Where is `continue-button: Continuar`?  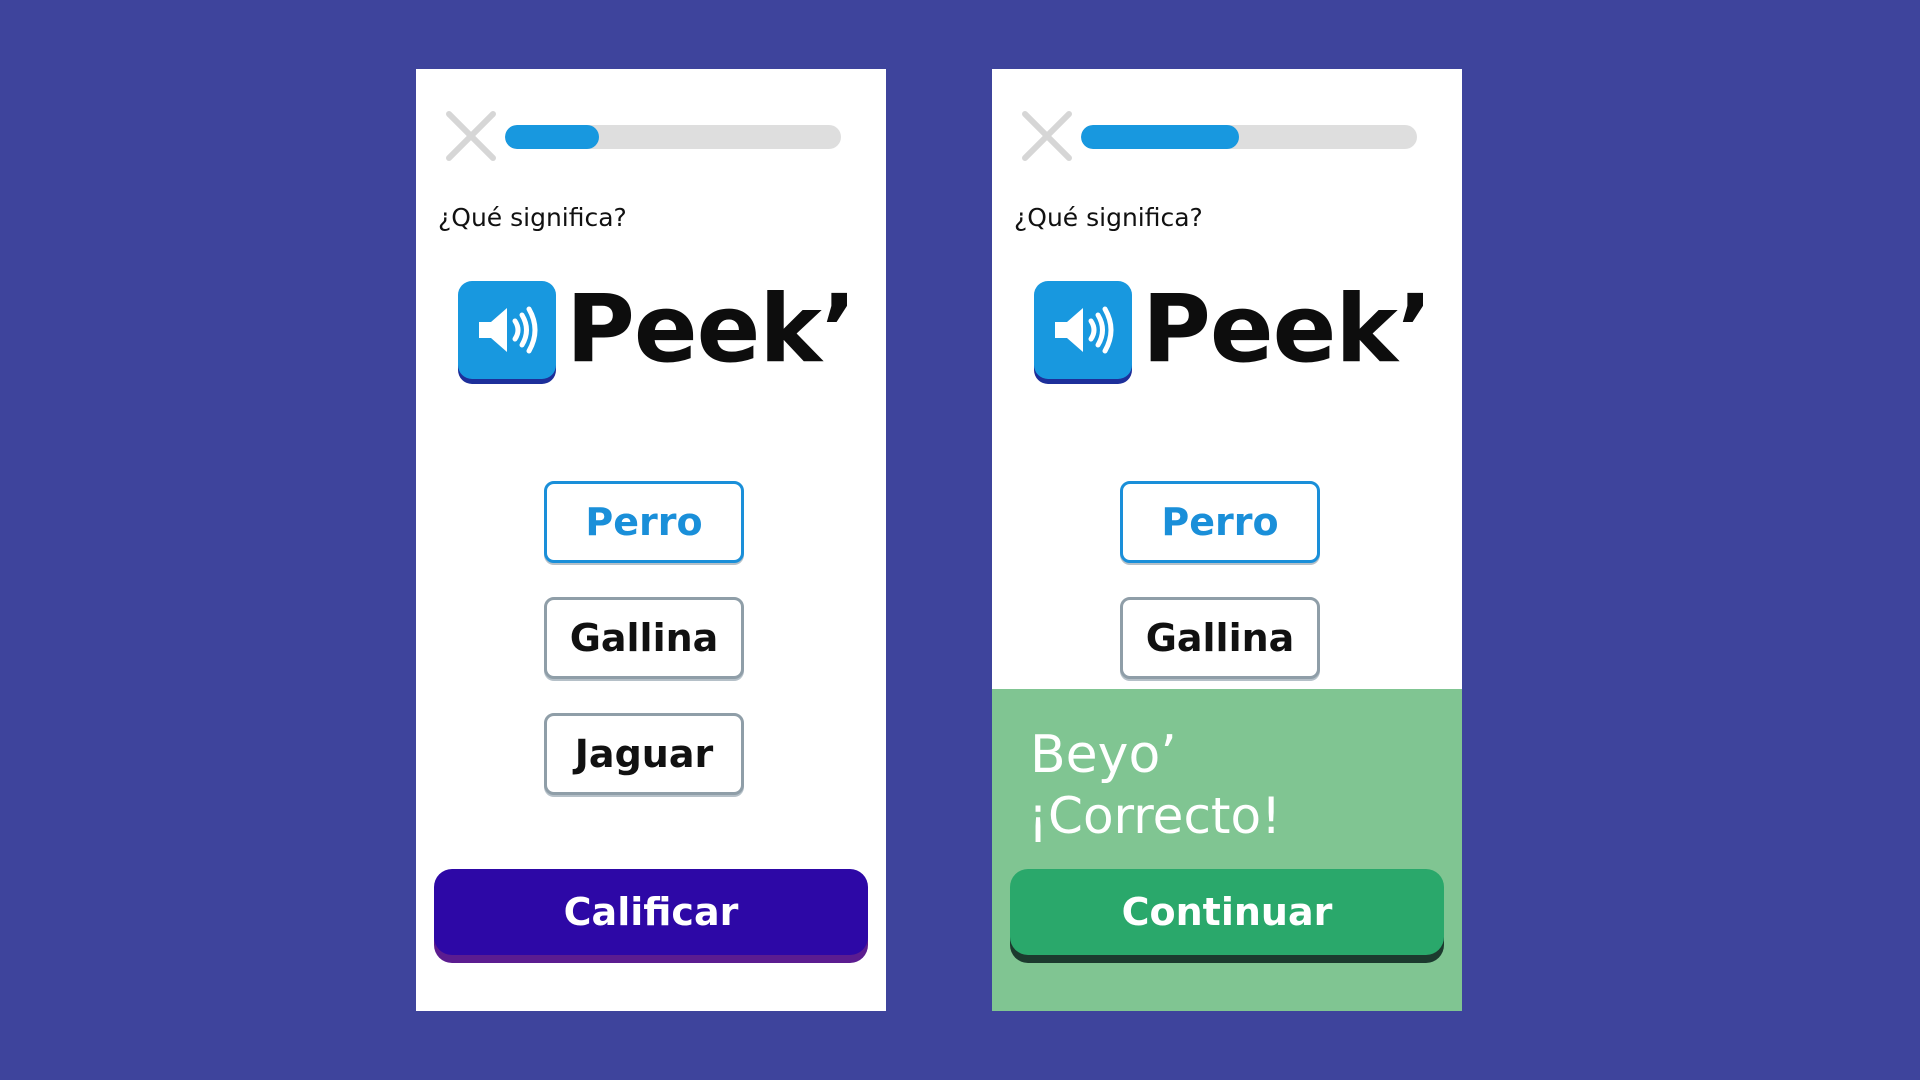 continue-button: Continuar is located at coordinates (1227, 912).